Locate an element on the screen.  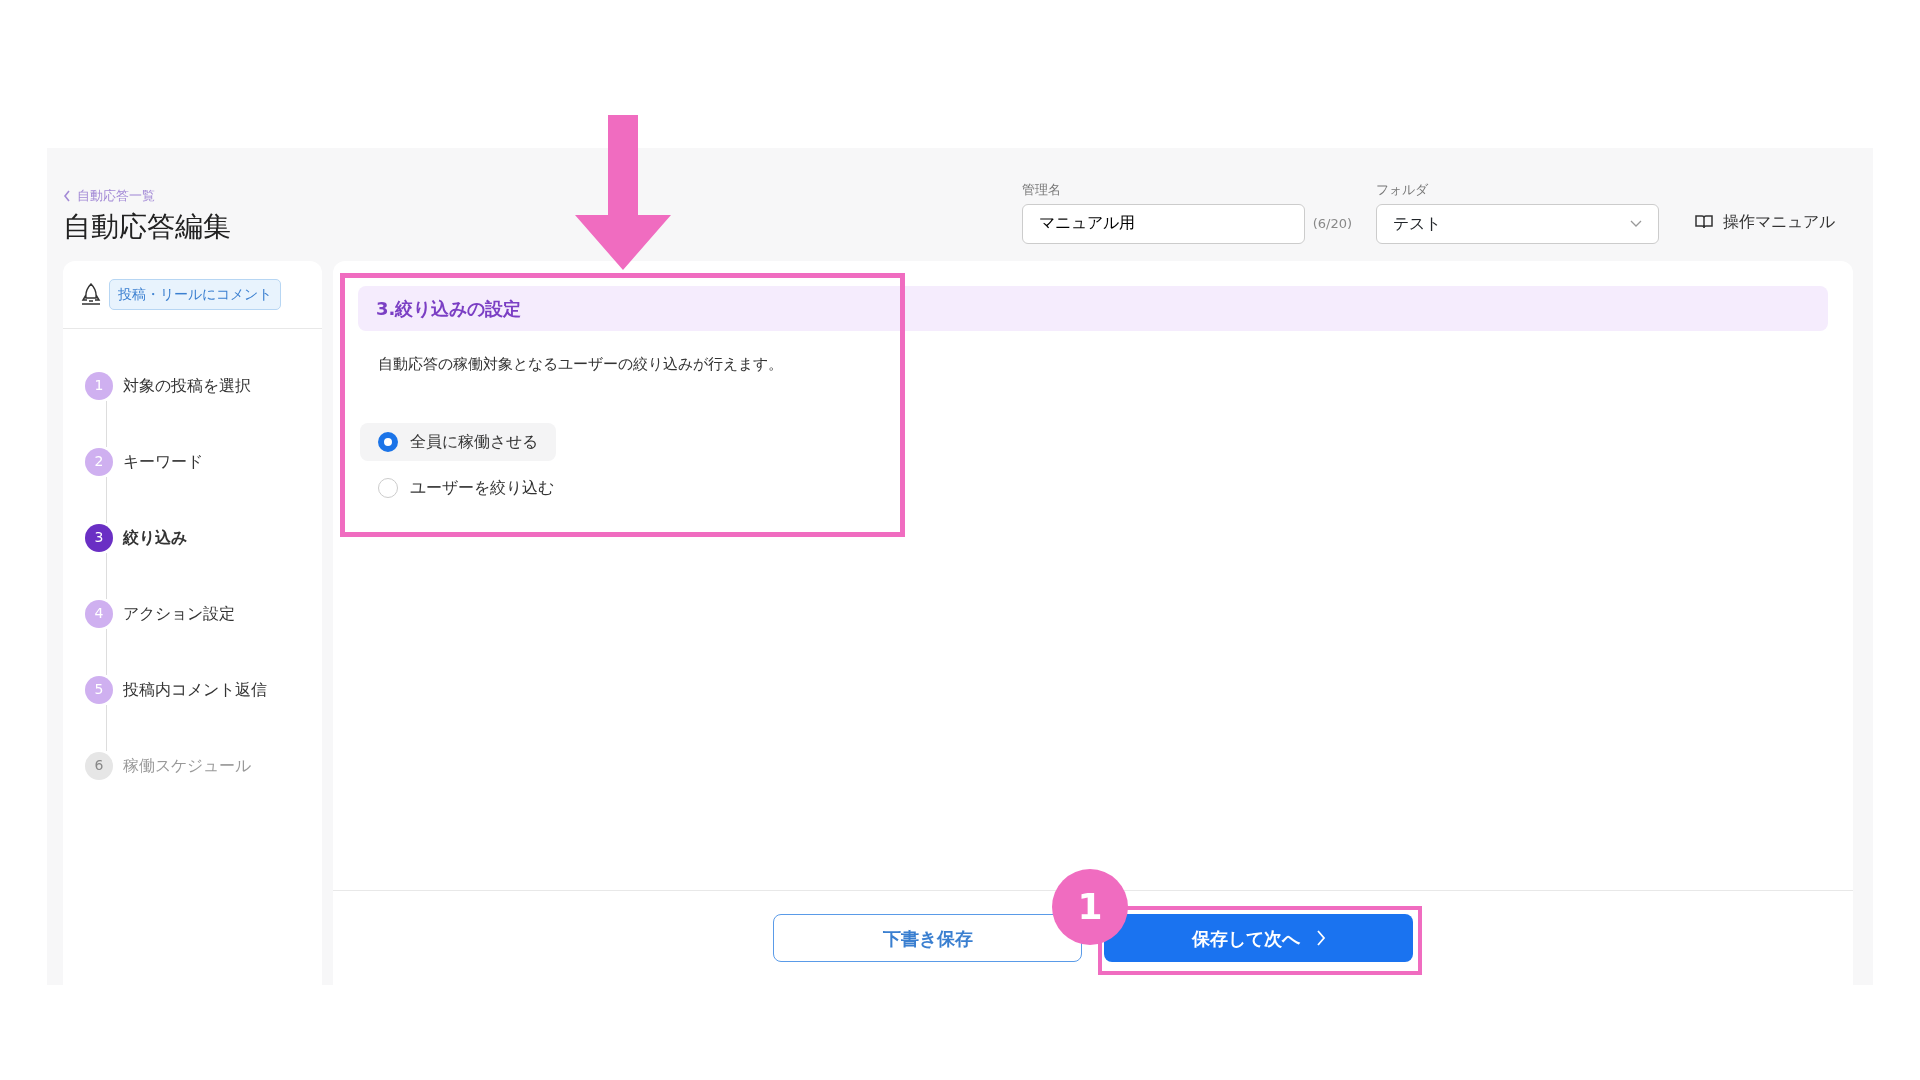
field-label: 管理名 is located at coordinates (1041, 190).